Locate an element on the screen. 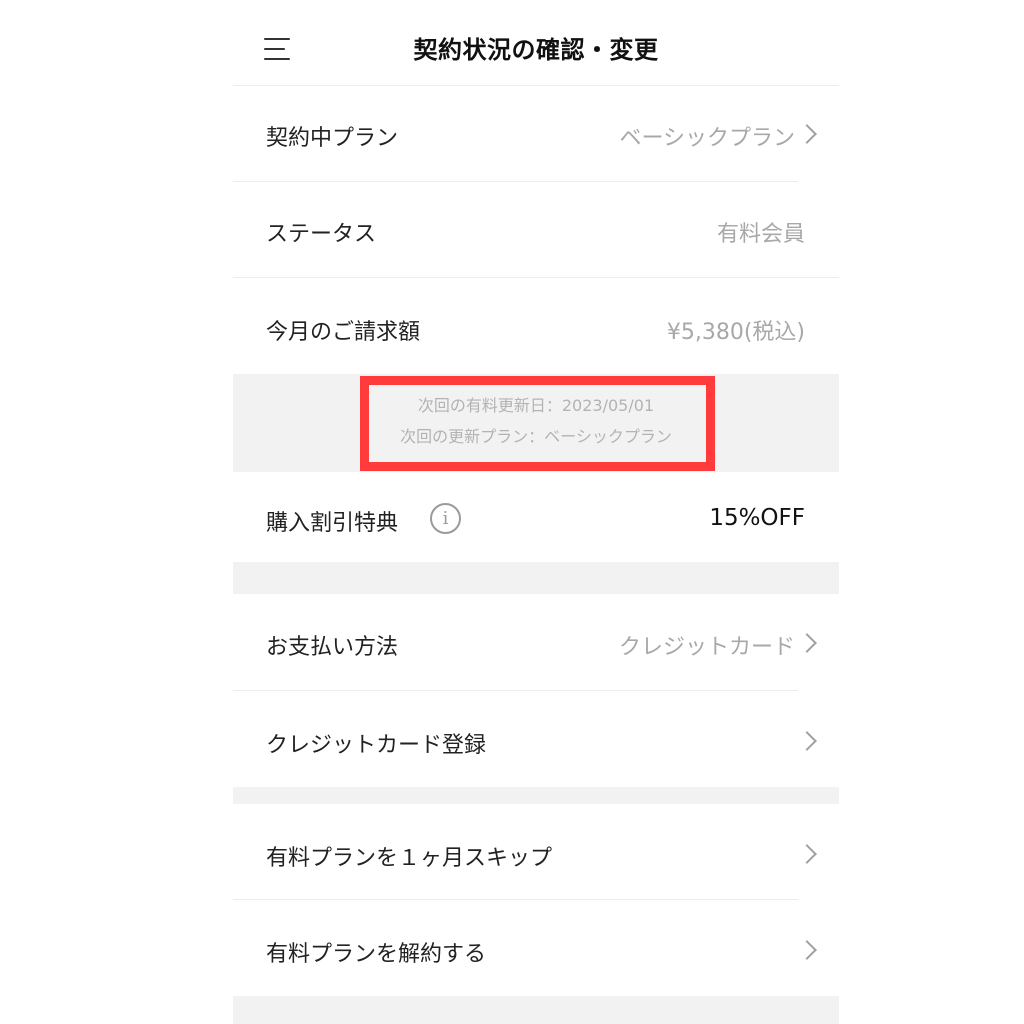 This screenshot has height=1024, width=1024. row-skip-month: 有料プランを１ヶ月スキップ is located at coordinates (536, 852).